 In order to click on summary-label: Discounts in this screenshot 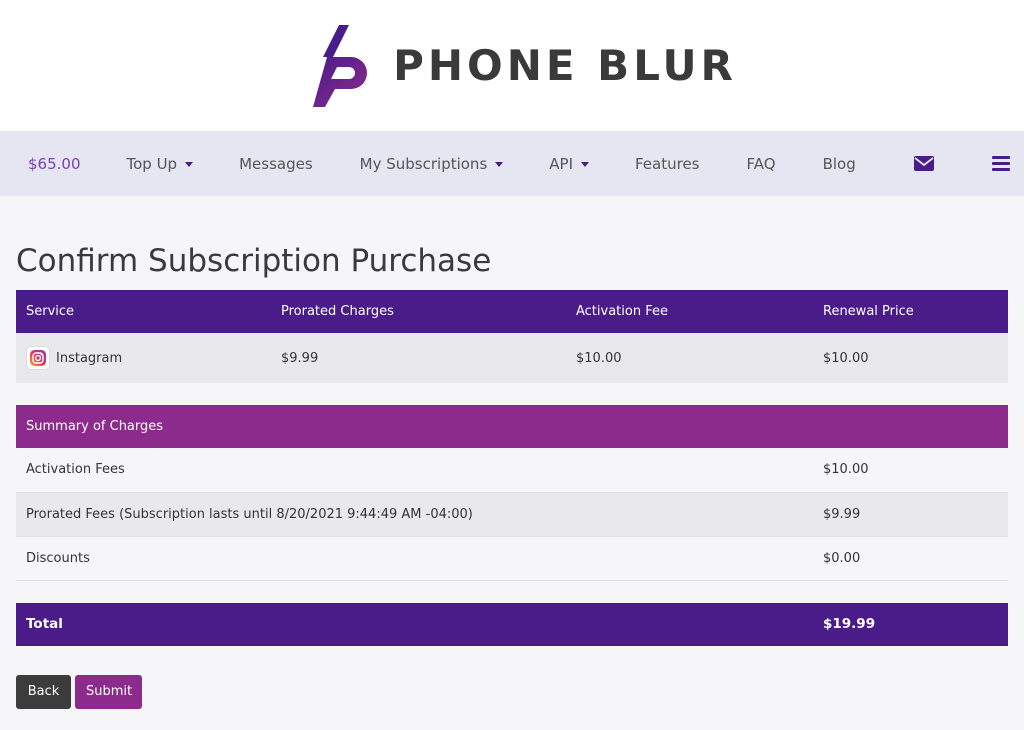, I will do `click(58, 558)`.